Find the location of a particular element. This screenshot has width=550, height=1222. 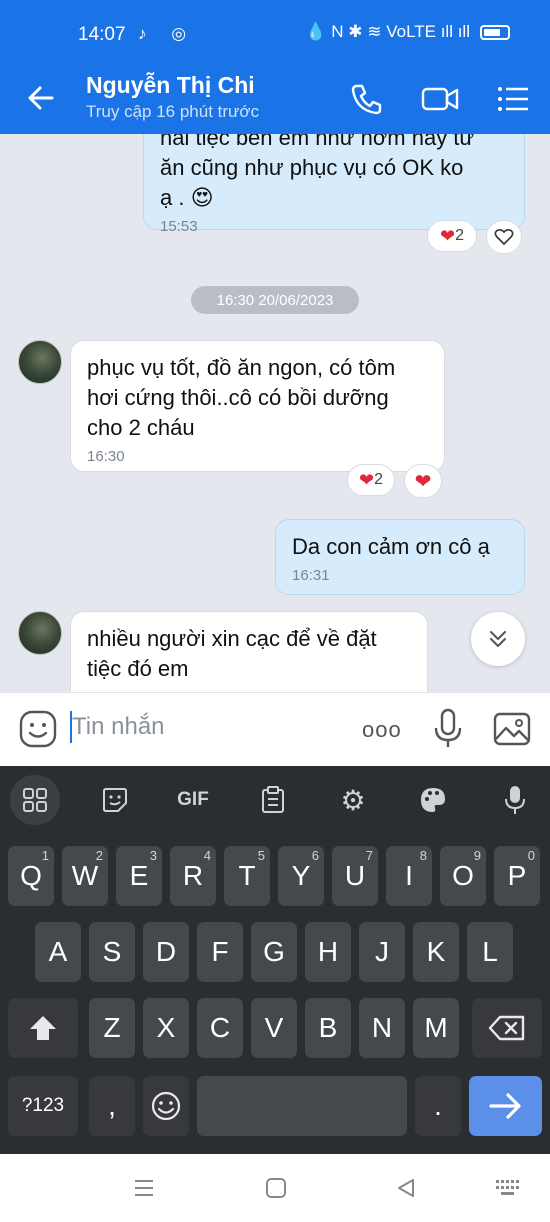

chevron-double-down-icon is located at coordinates (498, 639).